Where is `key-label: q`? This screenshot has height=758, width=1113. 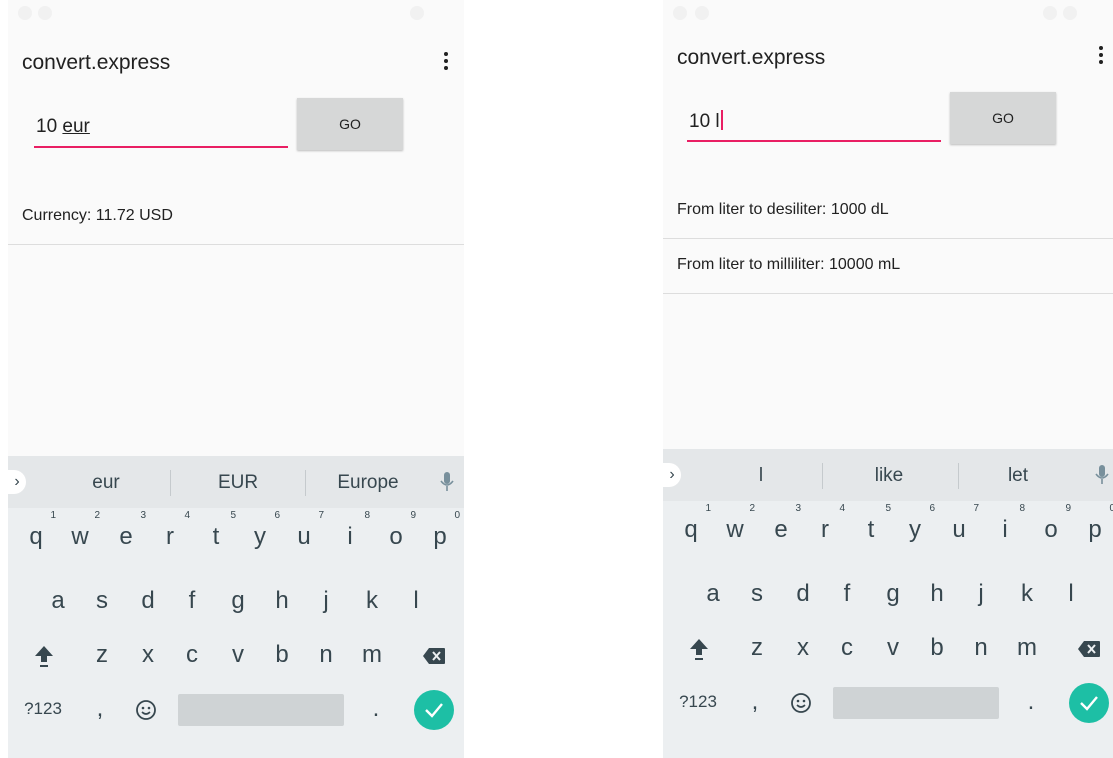
key-label: q is located at coordinates (691, 529).